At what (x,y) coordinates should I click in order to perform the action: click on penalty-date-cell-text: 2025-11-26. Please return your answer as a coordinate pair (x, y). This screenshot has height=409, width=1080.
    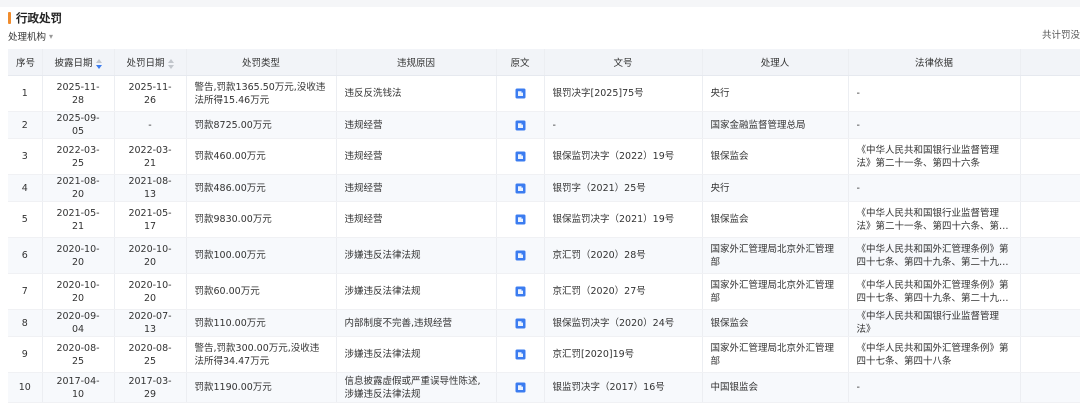
    Looking at the image, I should click on (150, 93).